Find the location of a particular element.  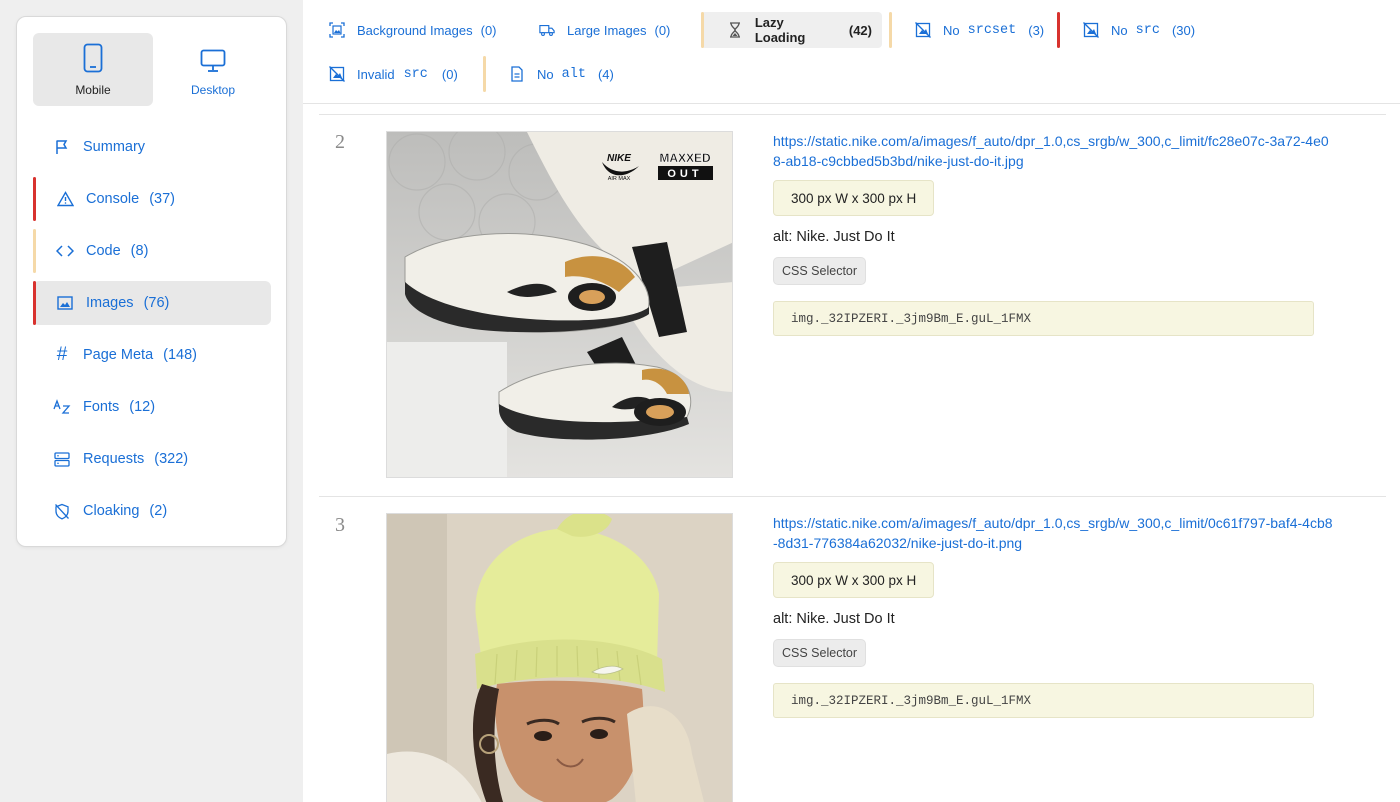

sidebar-item-fonts: Fonts (12) is located at coordinates (152, 407).